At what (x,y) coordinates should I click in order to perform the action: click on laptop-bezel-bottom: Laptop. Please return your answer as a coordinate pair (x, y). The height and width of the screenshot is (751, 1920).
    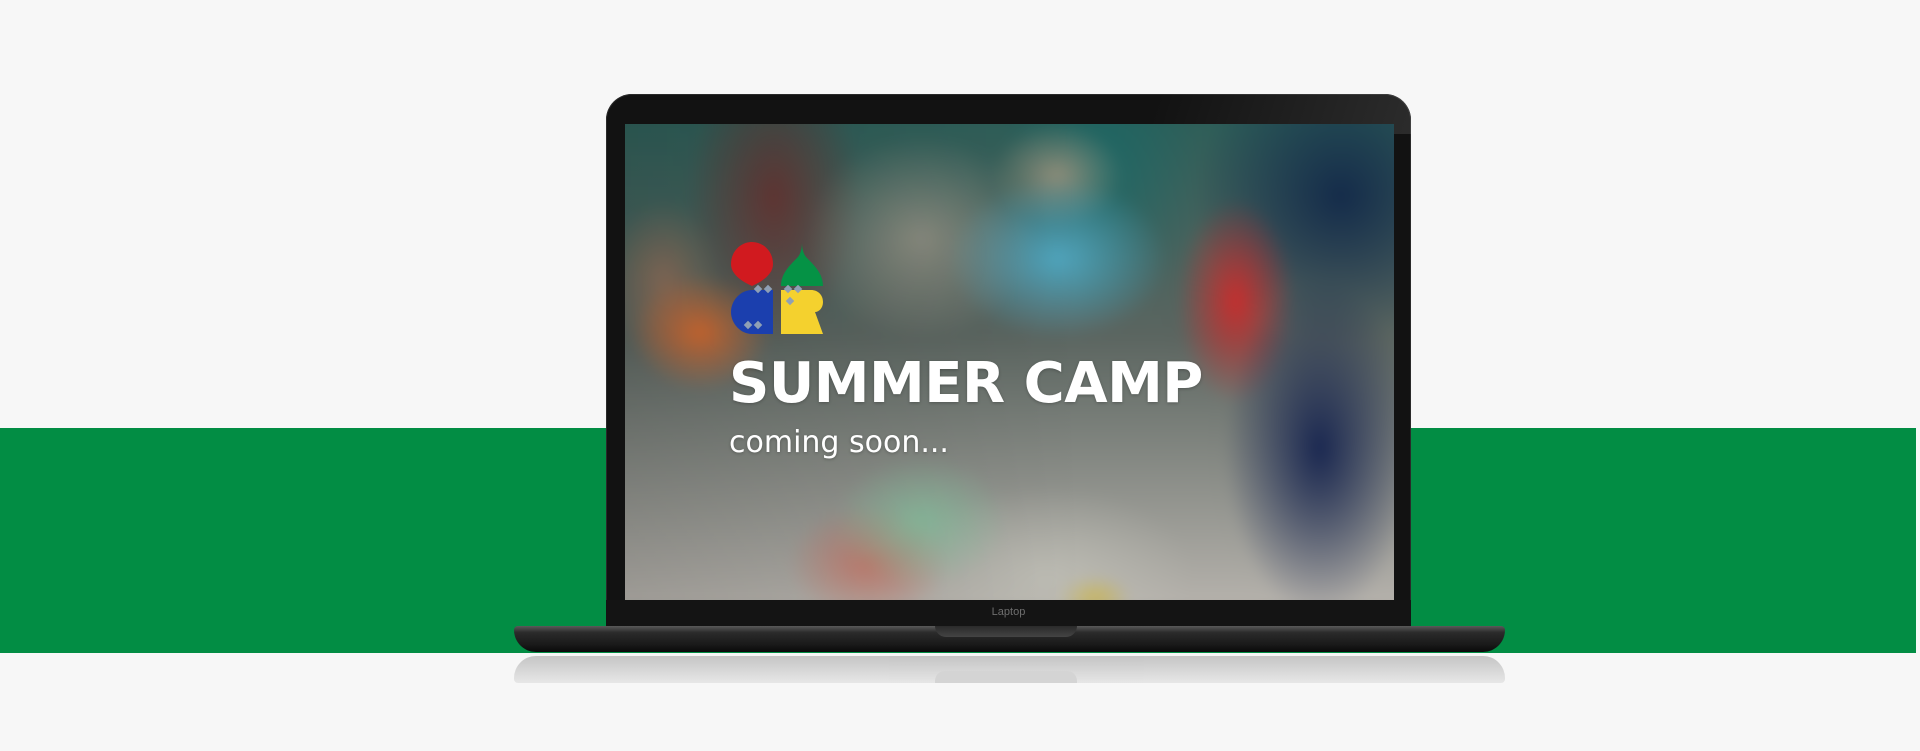
    Looking at the image, I should click on (1008, 613).